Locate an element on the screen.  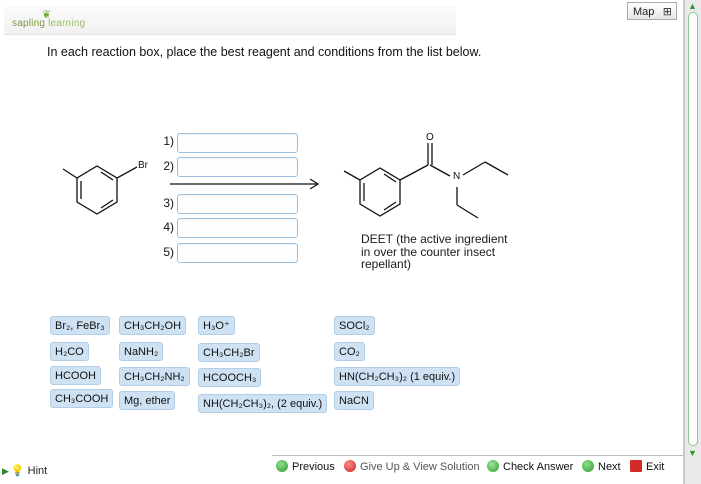
sapling-logo: ❦ sapling learning is located at coordinates (49, 19).